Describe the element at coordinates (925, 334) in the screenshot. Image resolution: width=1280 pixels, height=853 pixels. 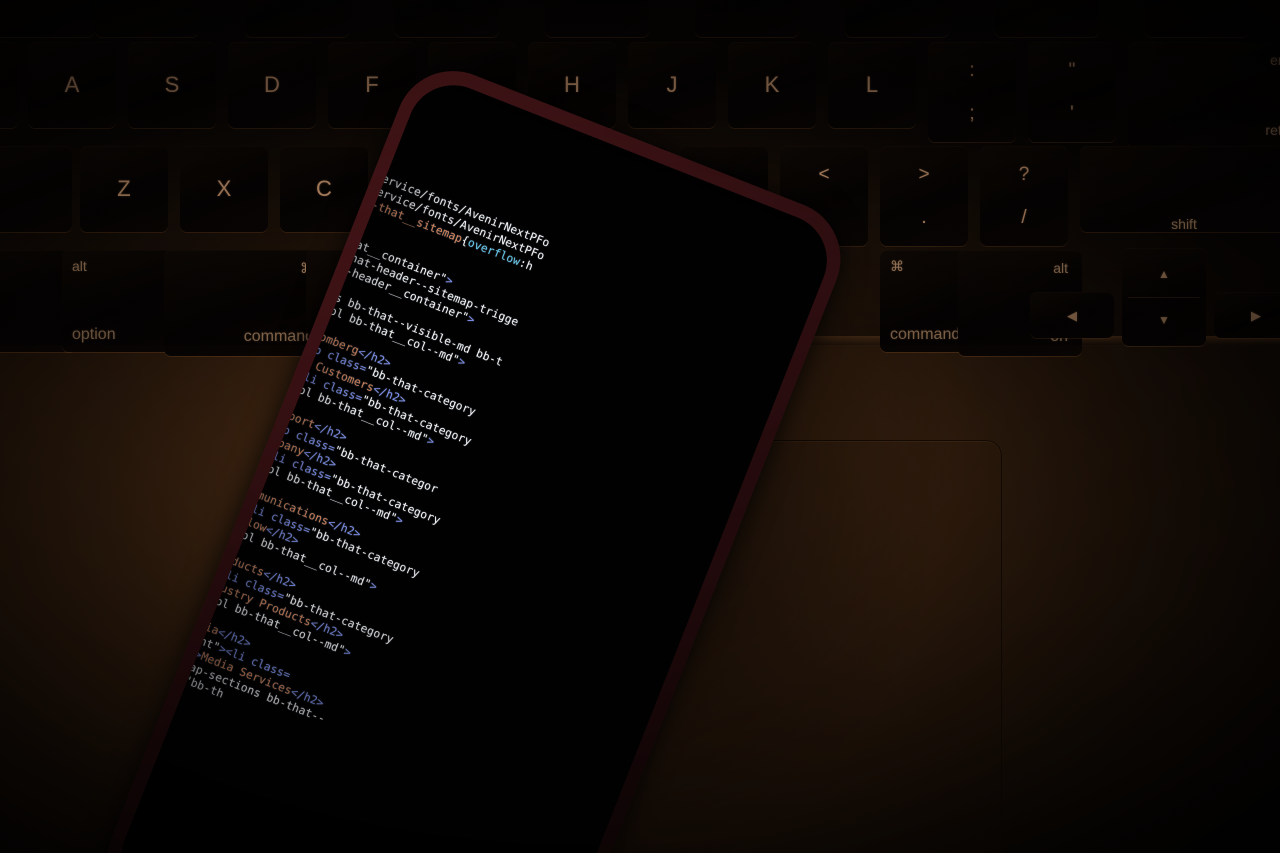
I see `key-command-right-bottom: command` at that location.